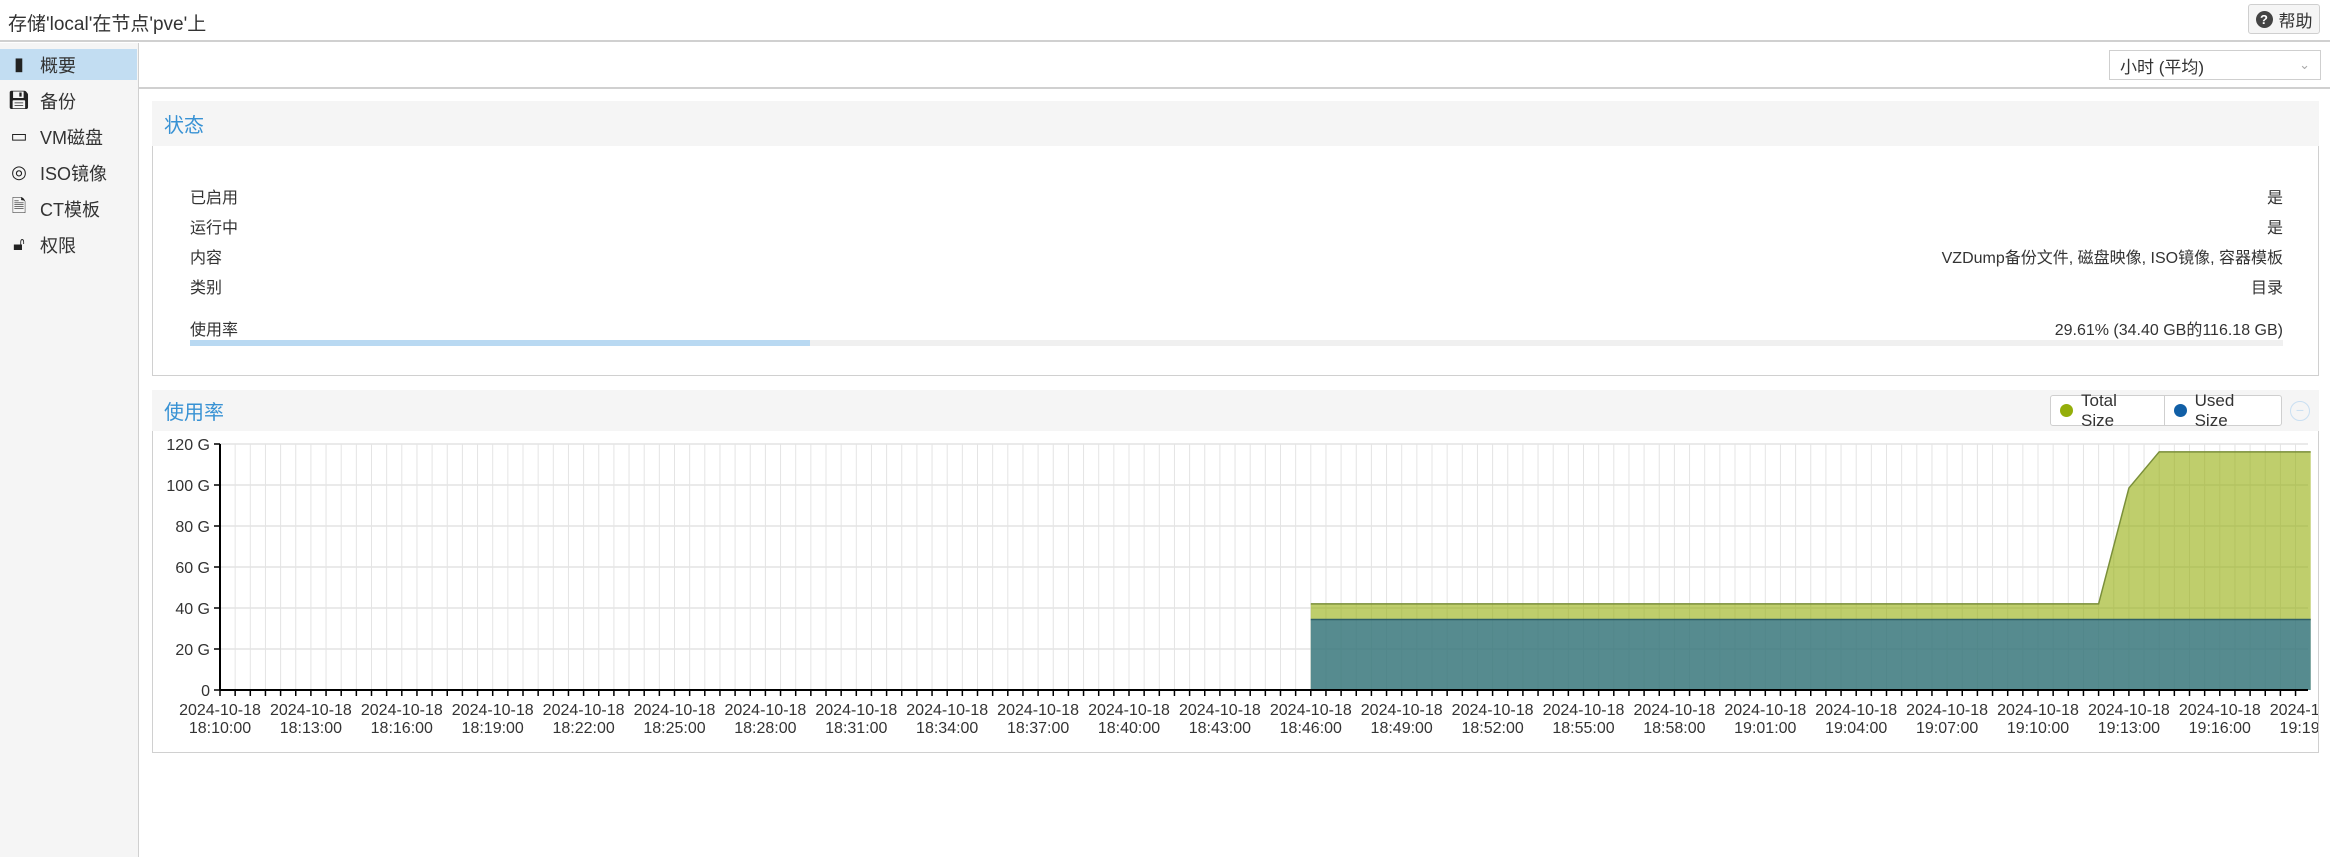 Image resolution: width=2330 pixels, height=857 pixels. I want to click on x-tick-label-time: 18:22:00, so click(583, 728).